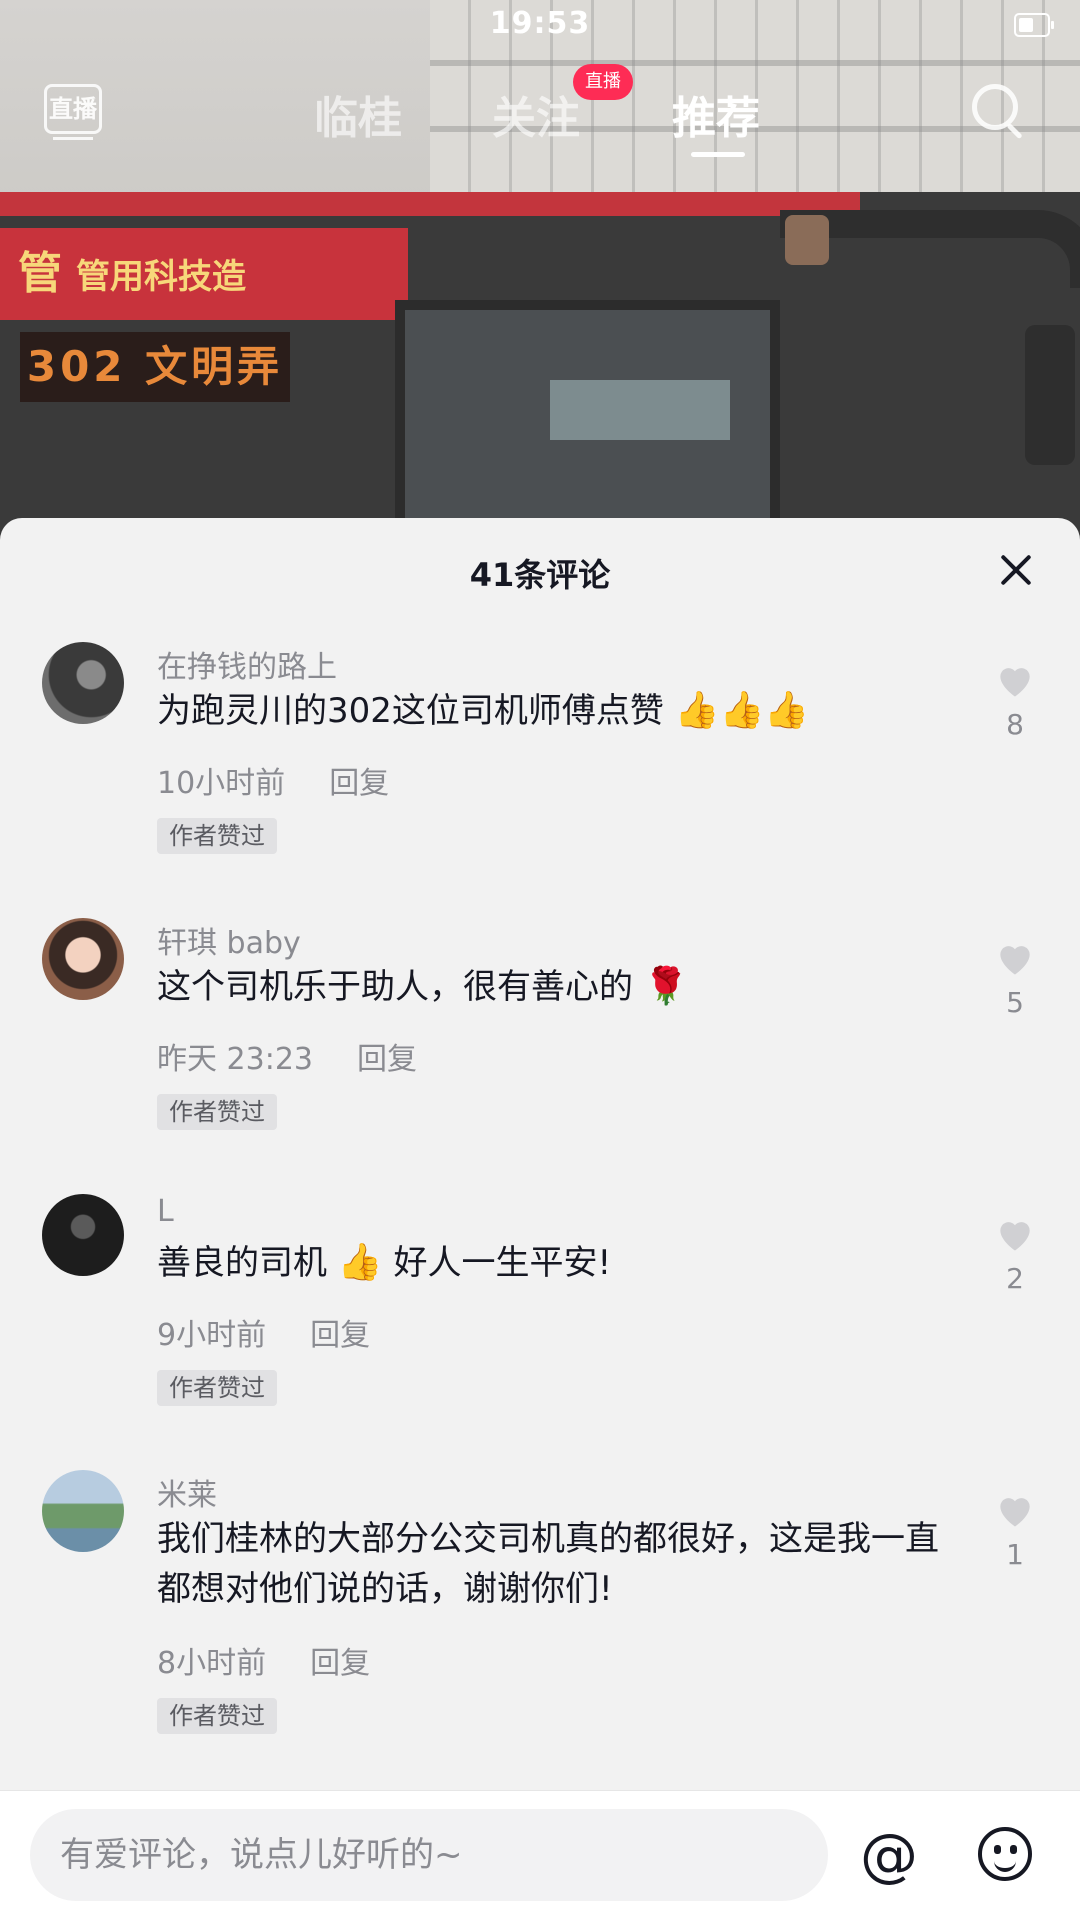  I want to click on like-count: 1, so click(1015, 1554).